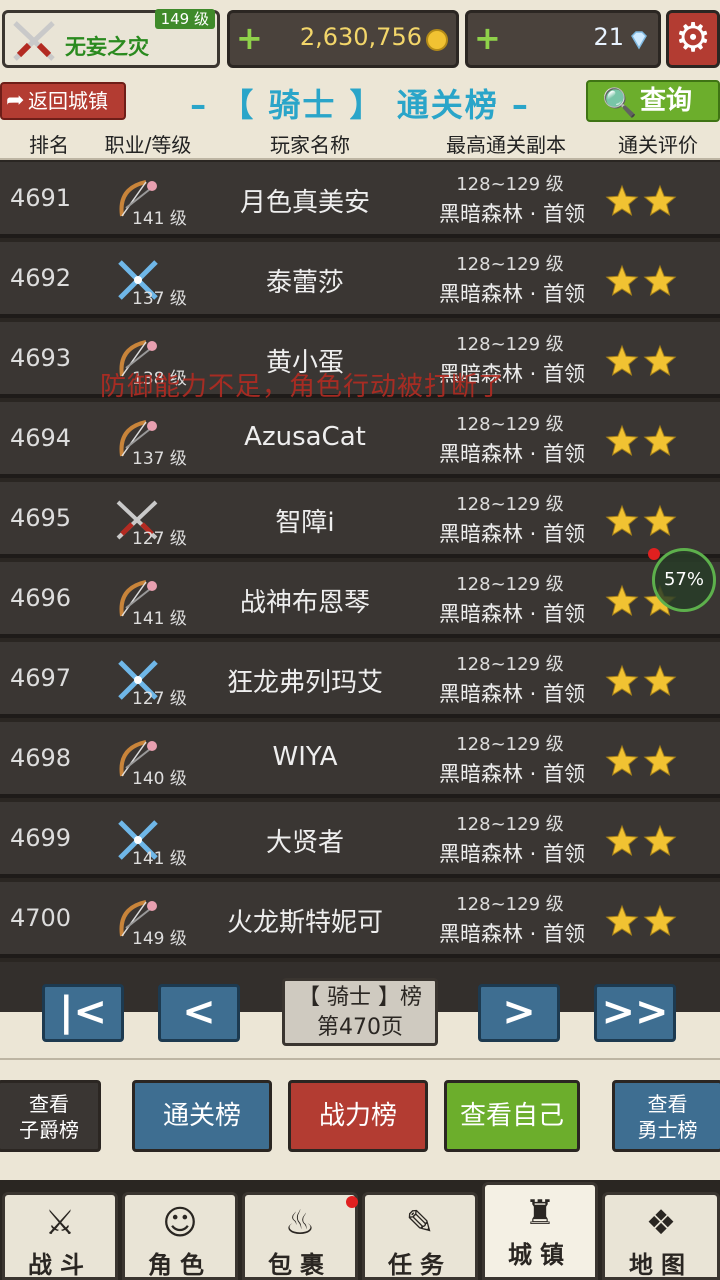 The width and height of the screenshot is (720, 1280). What do you see at coordinates (15, 100) in the screenshot?
I see `back-arrow-icon: ➦` at bounding box center [15, 100].